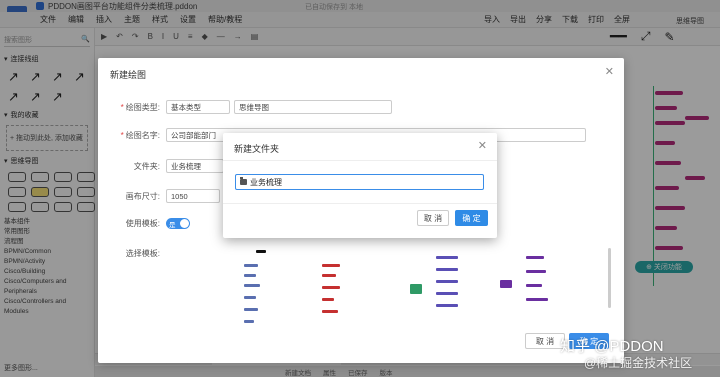 The image size is (720, 377). What do you see at coordinates (243, 181) in the screenshot?
I see `folder-icon` at bounding box center [243, 181].